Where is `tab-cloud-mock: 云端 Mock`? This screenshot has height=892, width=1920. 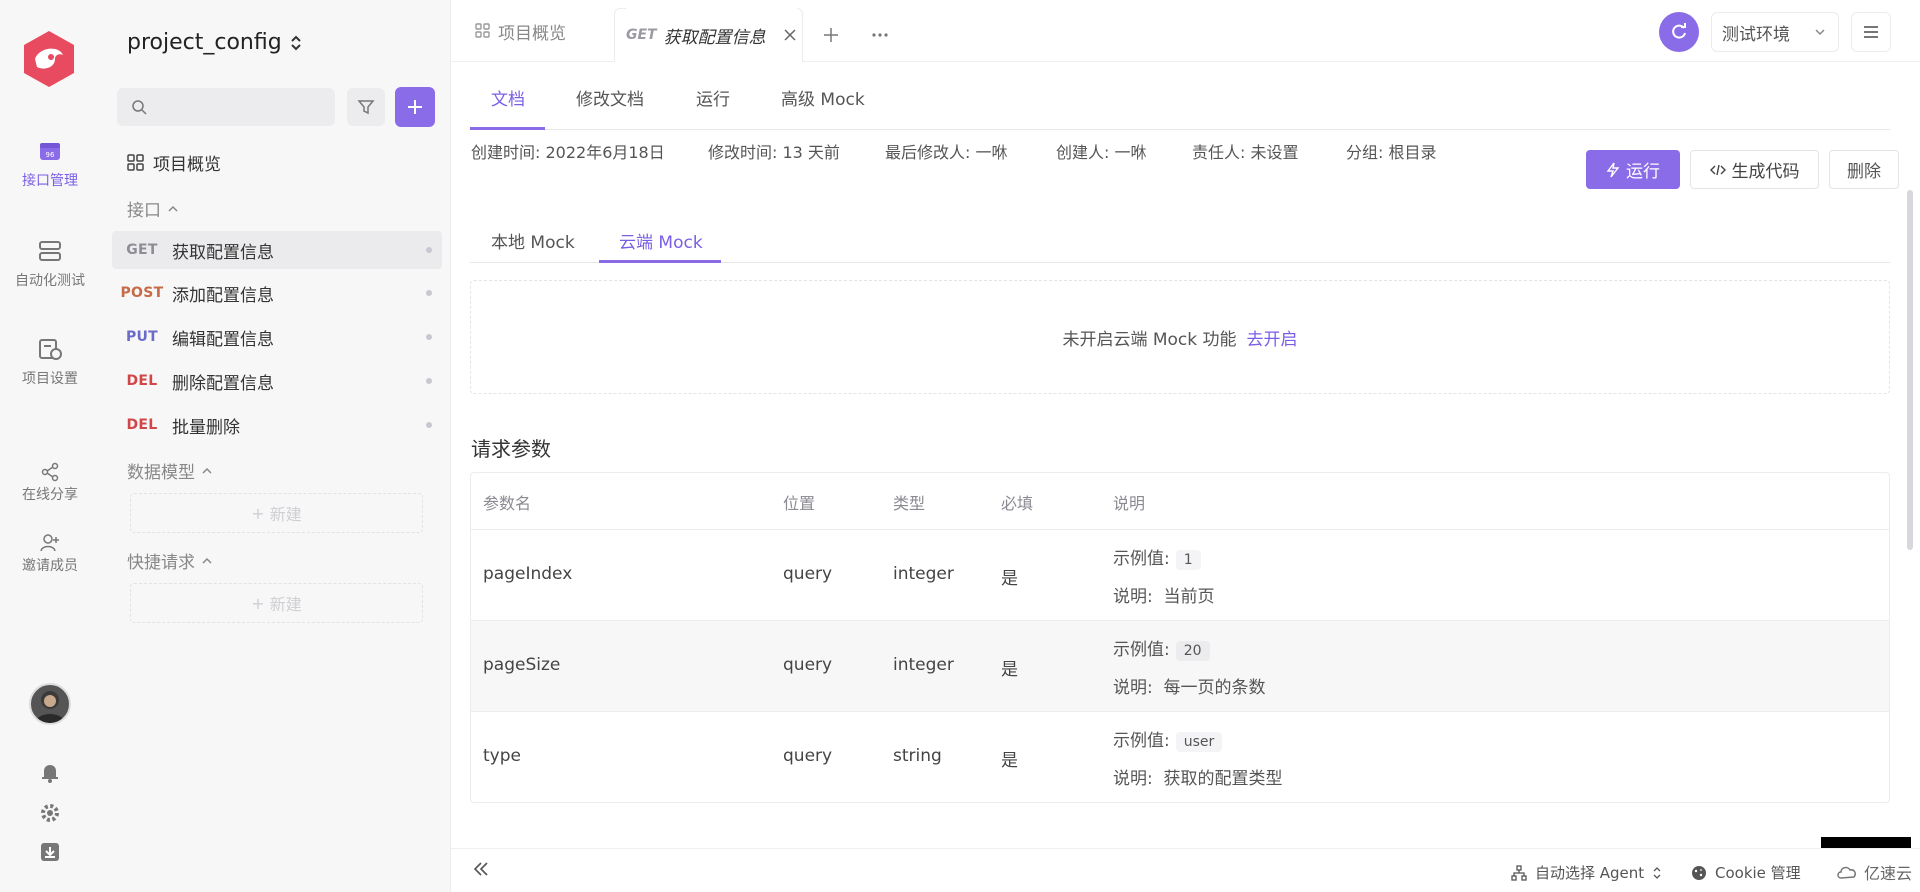 tab-cloud-mock: 云端 Mock is located at coordinates (661, 240).